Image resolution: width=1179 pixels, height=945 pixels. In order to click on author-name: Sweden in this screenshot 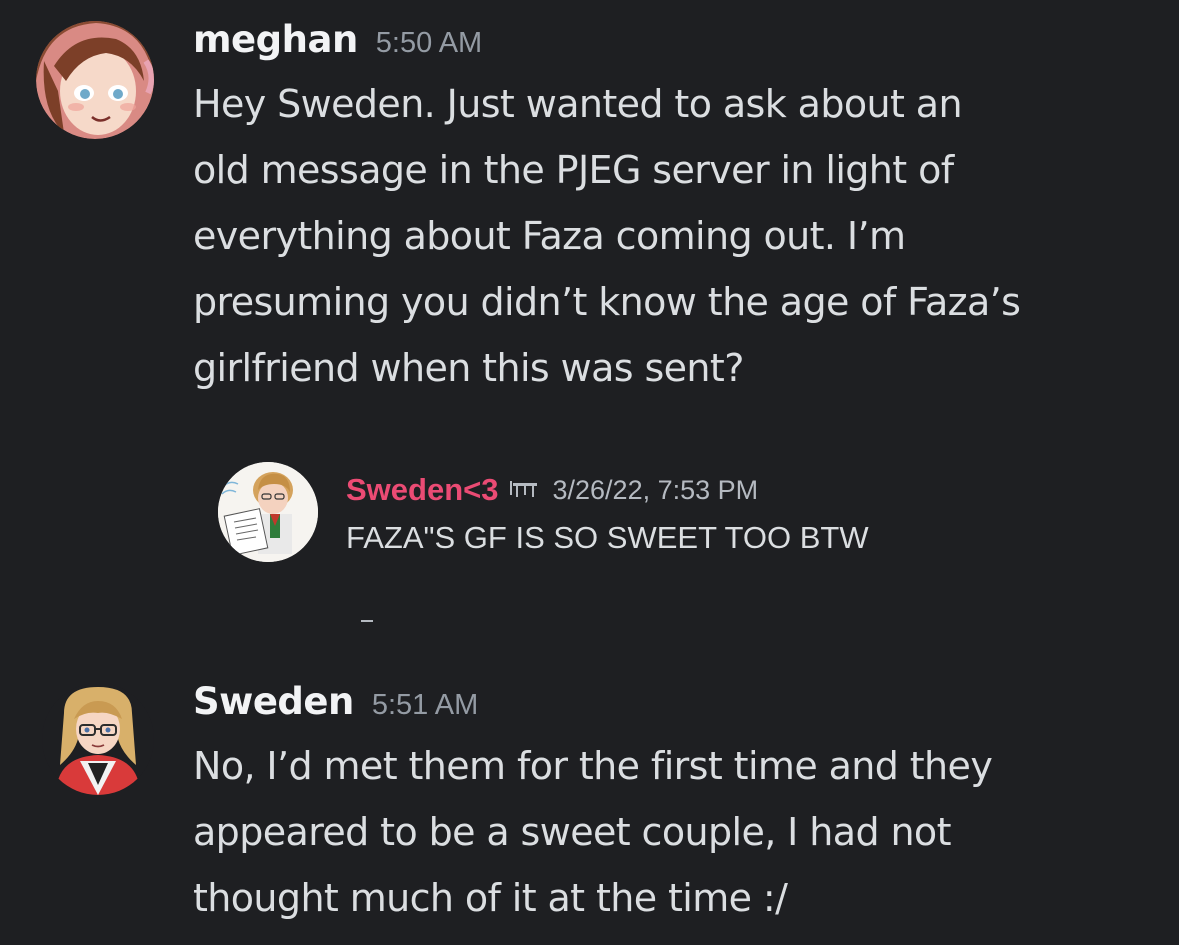, I will do `click(273, 701)`.